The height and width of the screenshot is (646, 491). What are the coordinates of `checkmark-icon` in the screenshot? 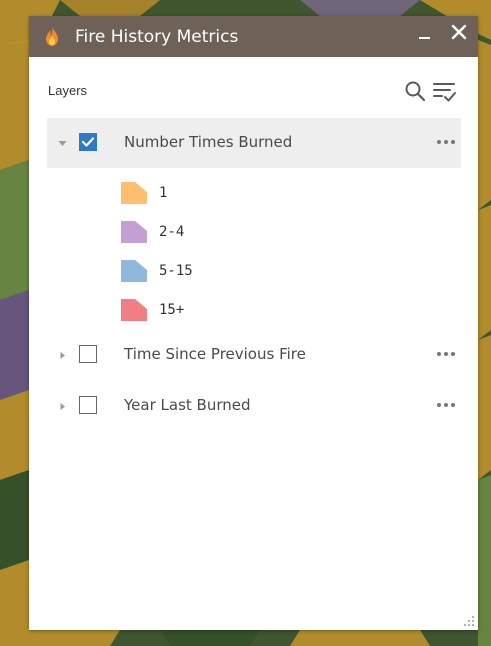 It's located at (88, 142).